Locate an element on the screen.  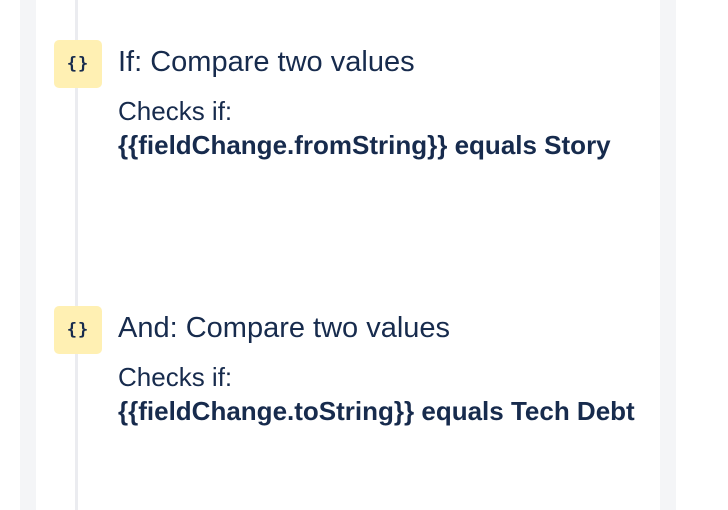
description-value: {{fieldChange.fromString}} equals Story is located at coordinates (364, 145).